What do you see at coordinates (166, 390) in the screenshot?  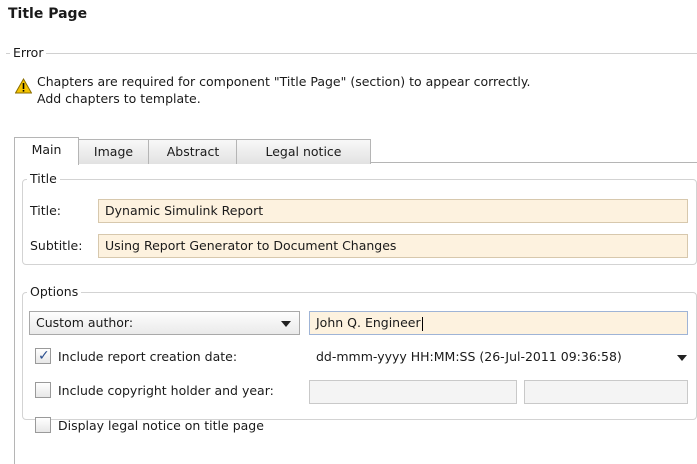 I see `copyright-label: Include copyright holder and year:` at bounding box center [166, 390].